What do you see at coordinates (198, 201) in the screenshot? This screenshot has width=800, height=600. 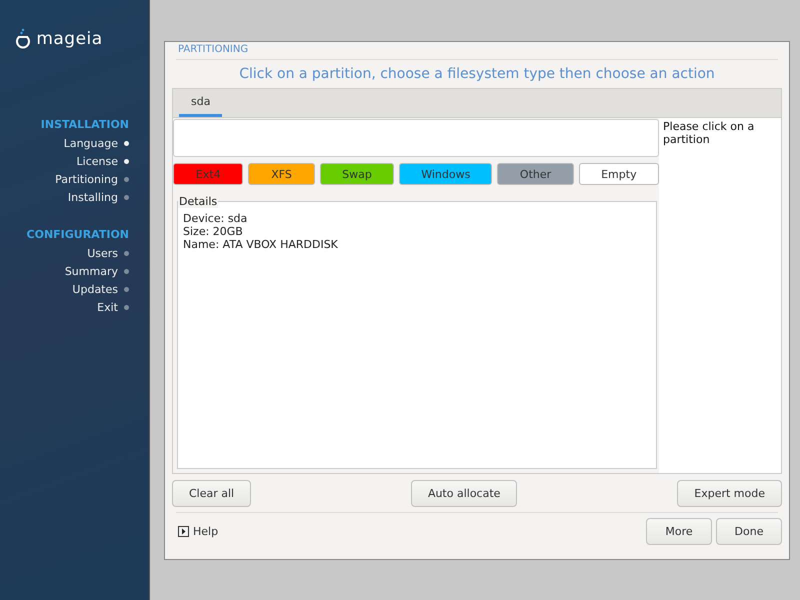 I see `details-title: Details` at bounding box center [198, 201].